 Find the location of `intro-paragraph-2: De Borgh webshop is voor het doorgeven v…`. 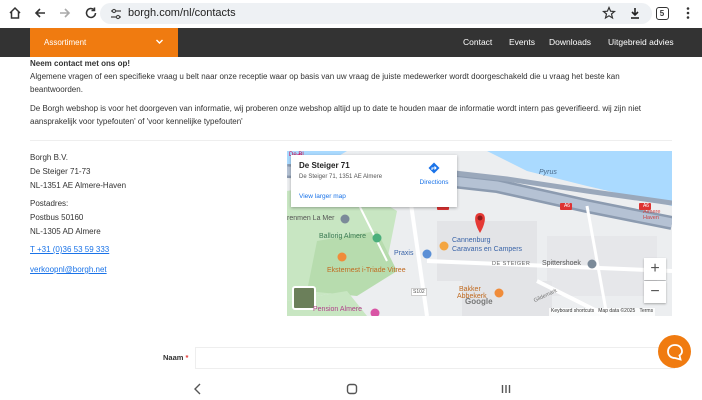

intro-paragraph-2: De Borgh webshop is voor het doorgeven v… is located at coordinates (336, 115).